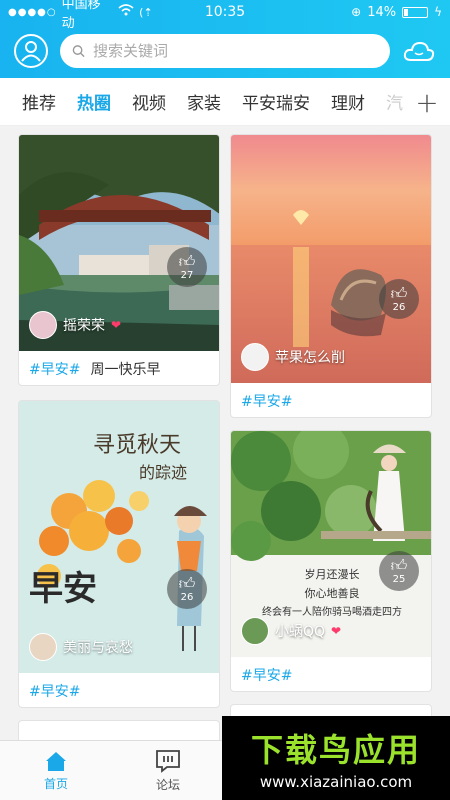  Describe the element at coordinates (187, 275) in the screenshot. I see `like-count: 27` at that location.